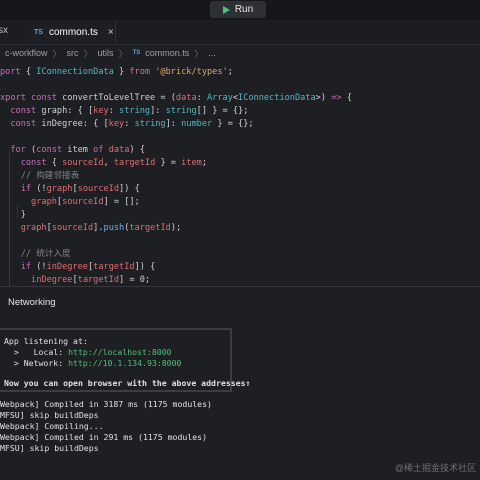 This screenshot has height=480, width=480. I want to click on code-token: inDegree: { [, so click(75, 124).